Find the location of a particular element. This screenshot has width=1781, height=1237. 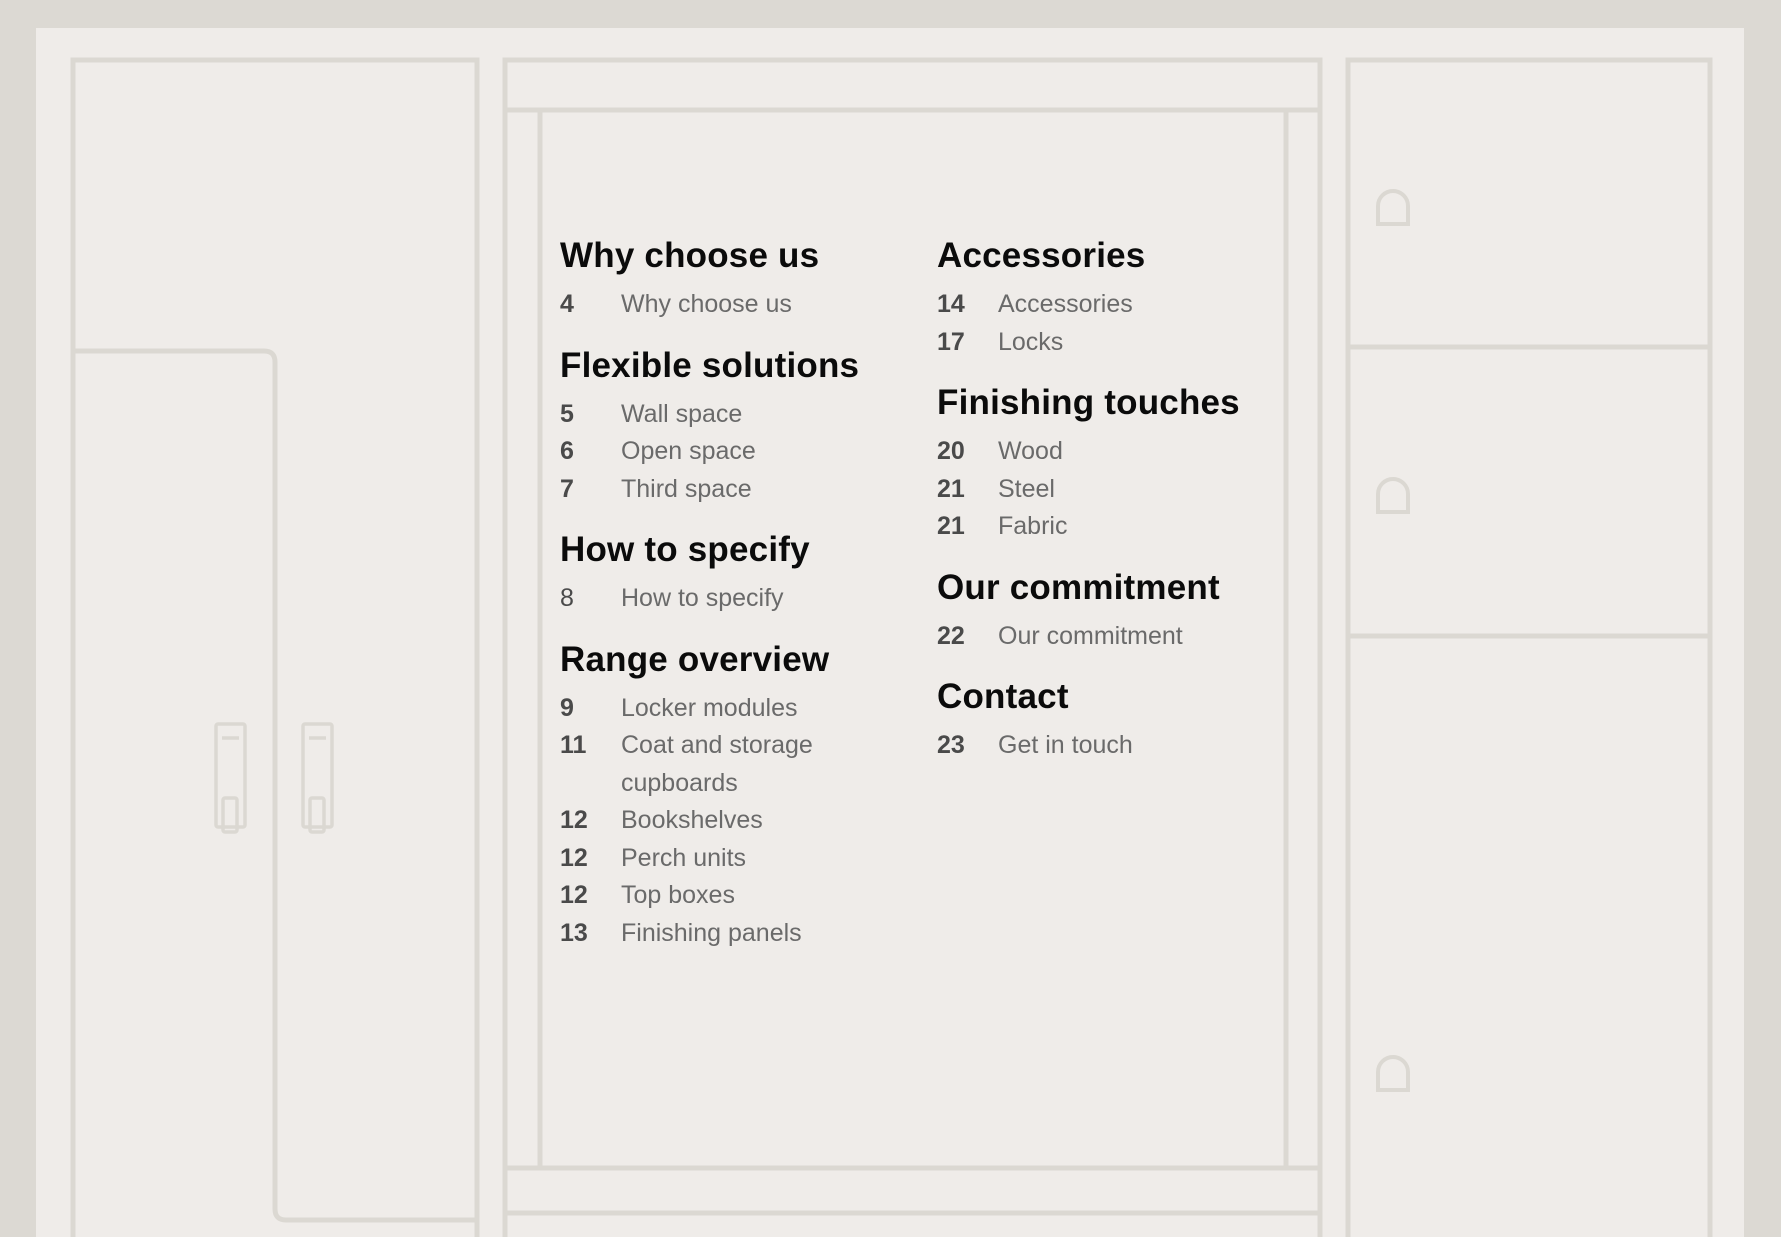

toc-entry: 5 Wall space is located at coordinates (730, 415).